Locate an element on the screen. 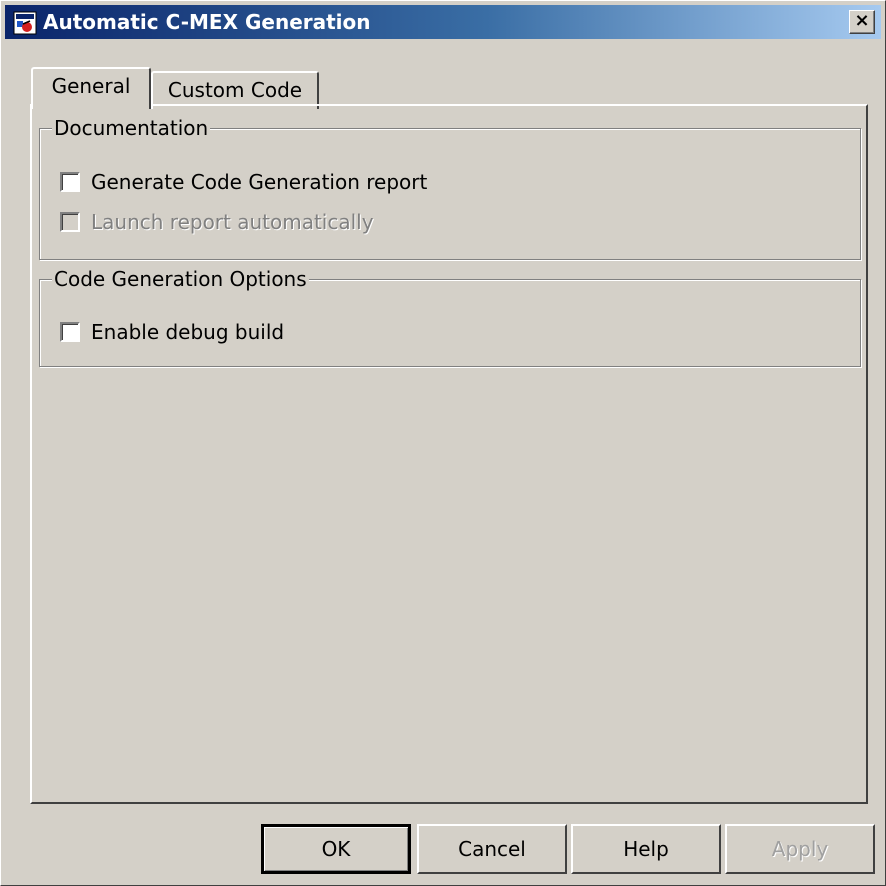 The width and height of the screenshot is (886, 886). cancel-button: Cancel is located at coordinates (492, 849).